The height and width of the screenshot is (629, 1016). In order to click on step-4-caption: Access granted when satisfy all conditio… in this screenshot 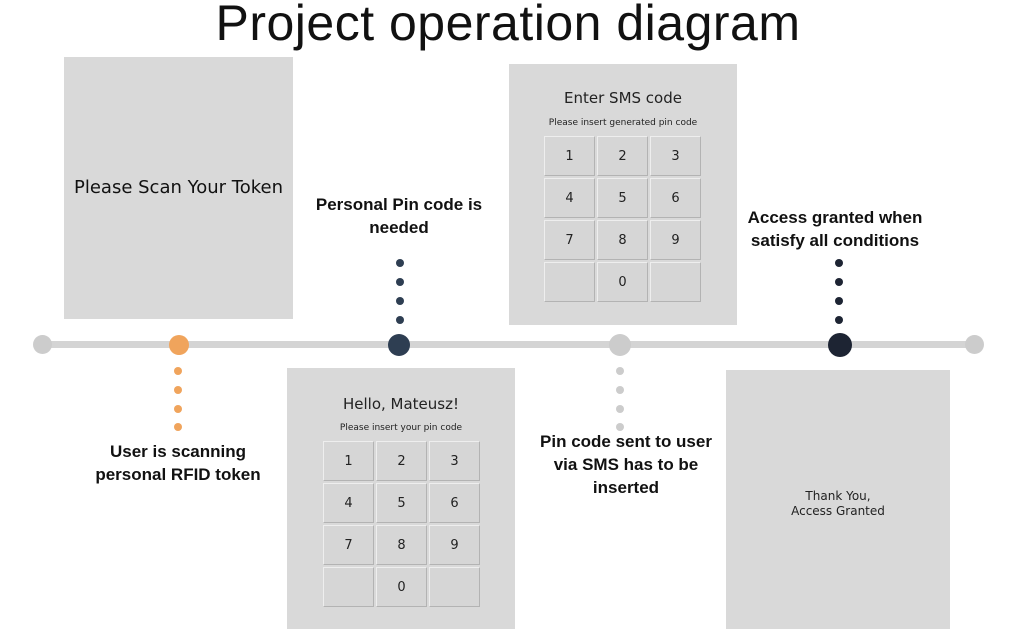, I will do `click(835, 229)`.